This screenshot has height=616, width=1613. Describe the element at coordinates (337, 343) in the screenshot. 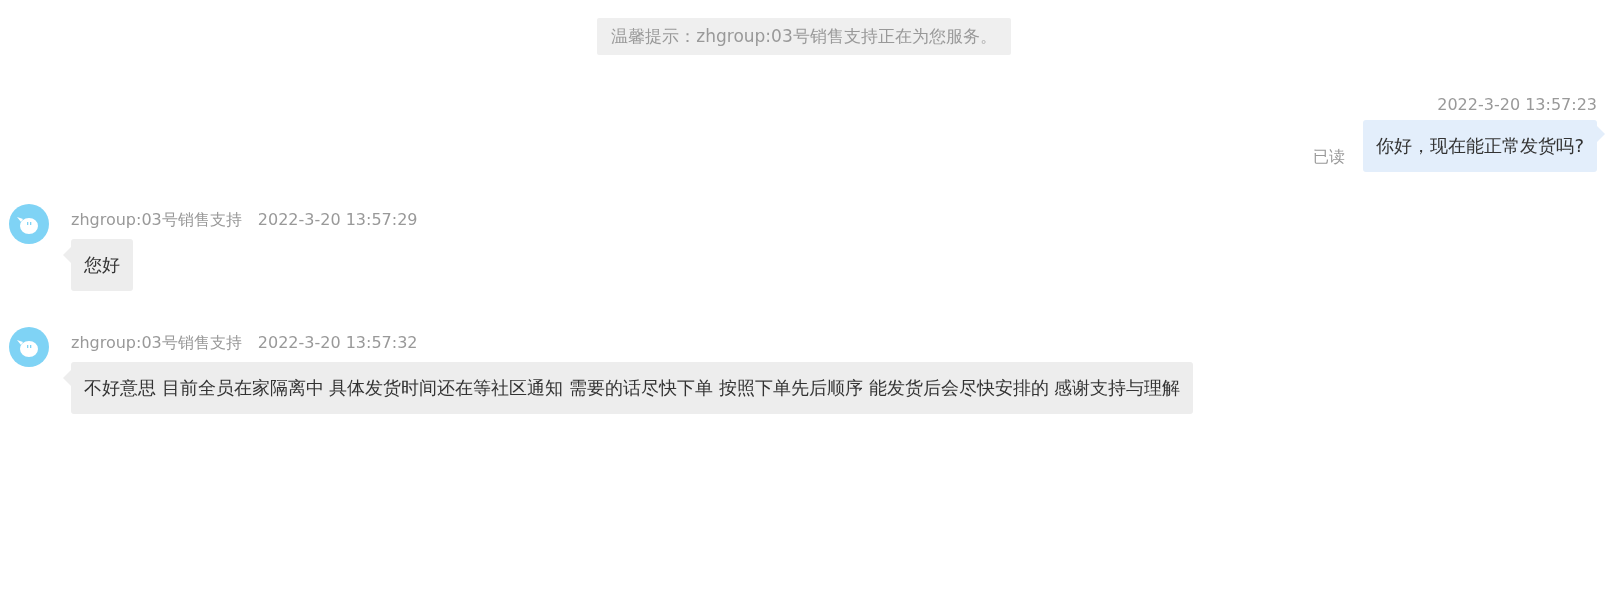

I see `message-time: 2022-3-20 13:57:32` at that location.